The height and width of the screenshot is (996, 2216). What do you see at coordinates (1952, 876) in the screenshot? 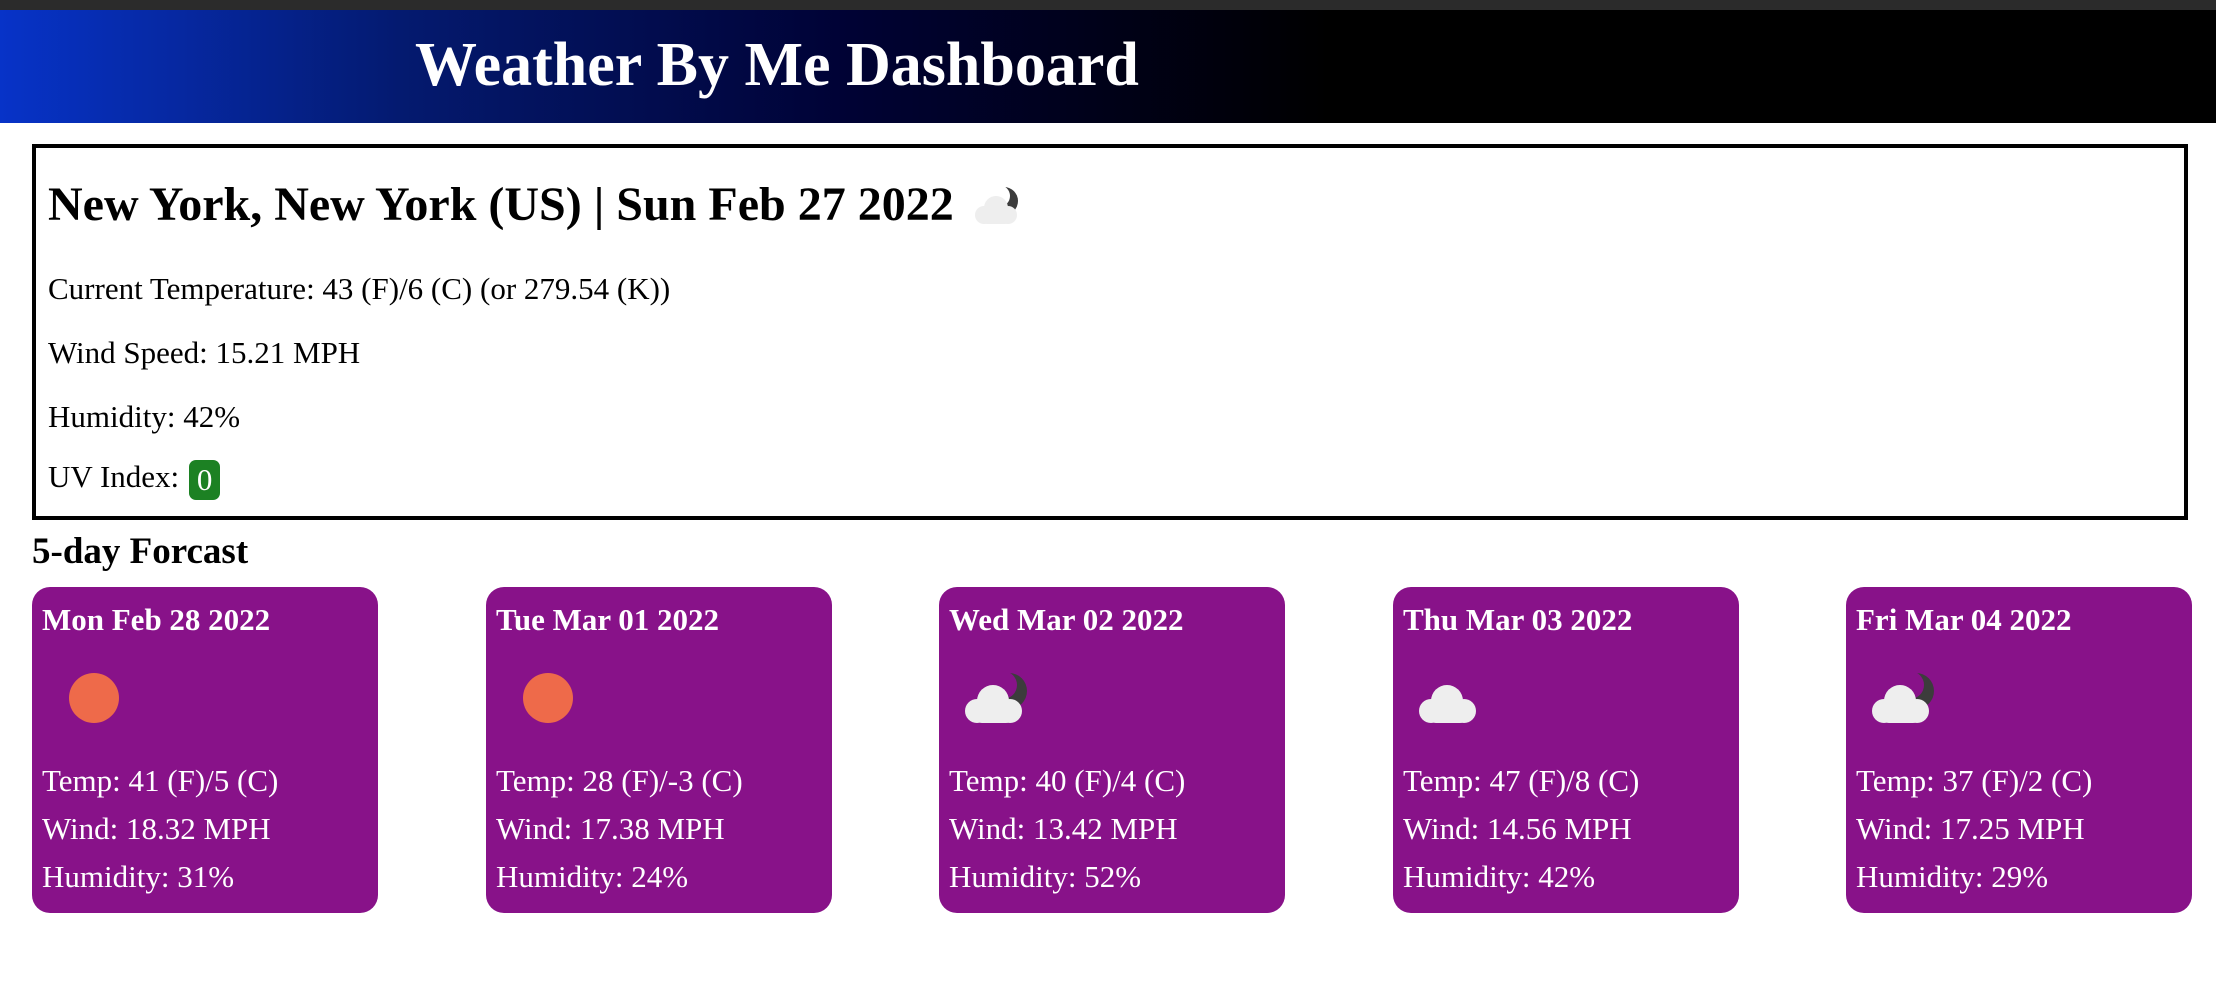
I see `forecast-humidity: Humidity: 29%` at bounding box center [1952, 876].